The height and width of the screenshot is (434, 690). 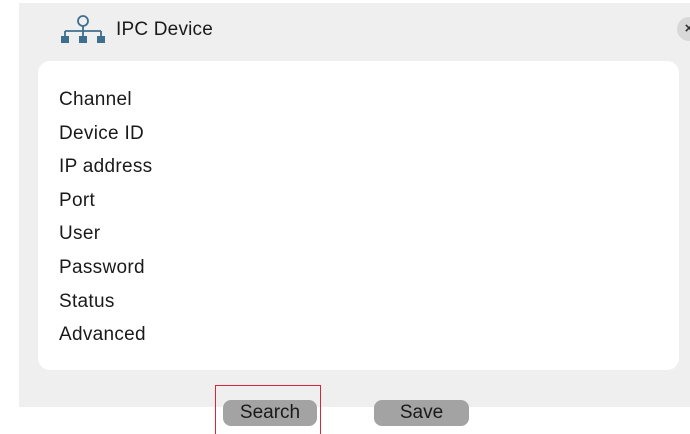 I want to click on close-button: ×, so click(x=683, y=29).